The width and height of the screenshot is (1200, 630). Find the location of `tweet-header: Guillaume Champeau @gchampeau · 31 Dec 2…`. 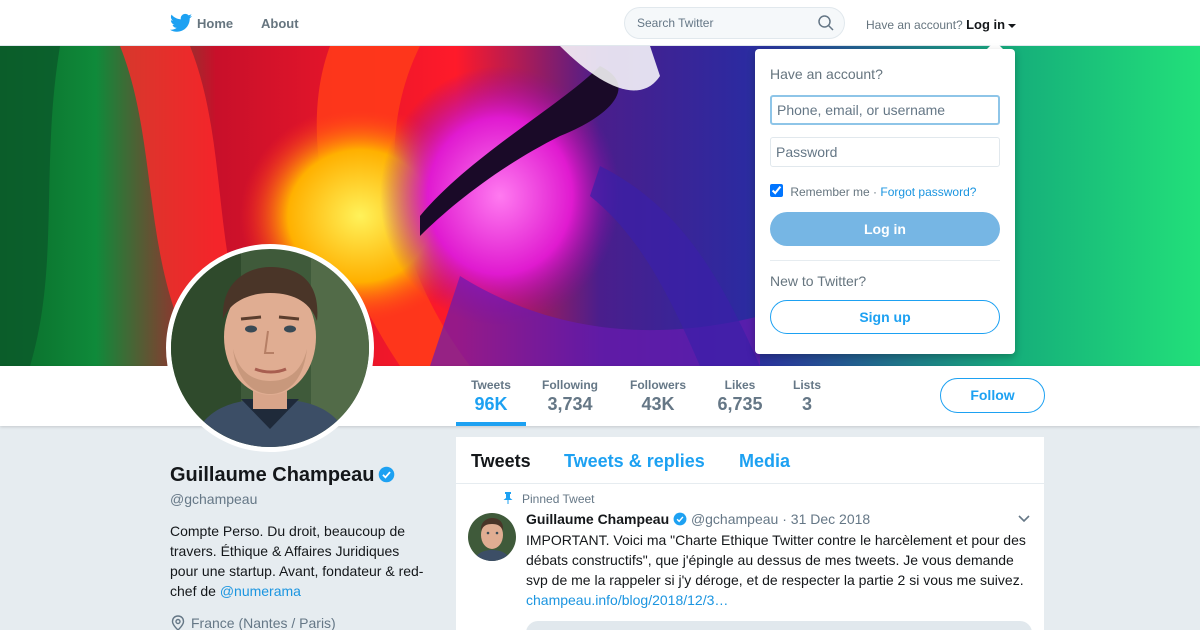

tweet-header: Guillaume Champeau @gchampeau · 31 Dec 2… is located at coordinates (698, 519).